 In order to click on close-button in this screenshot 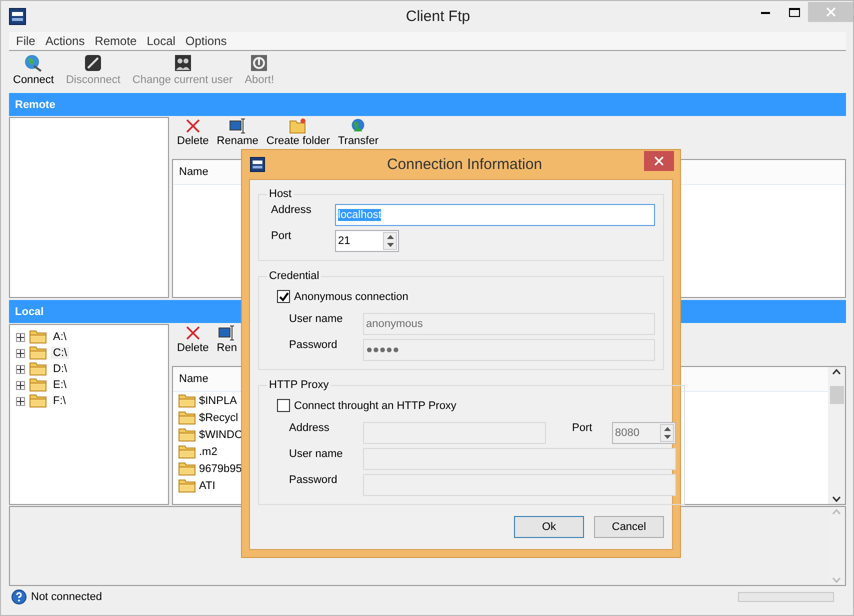, I will do `click(659, 161)`.